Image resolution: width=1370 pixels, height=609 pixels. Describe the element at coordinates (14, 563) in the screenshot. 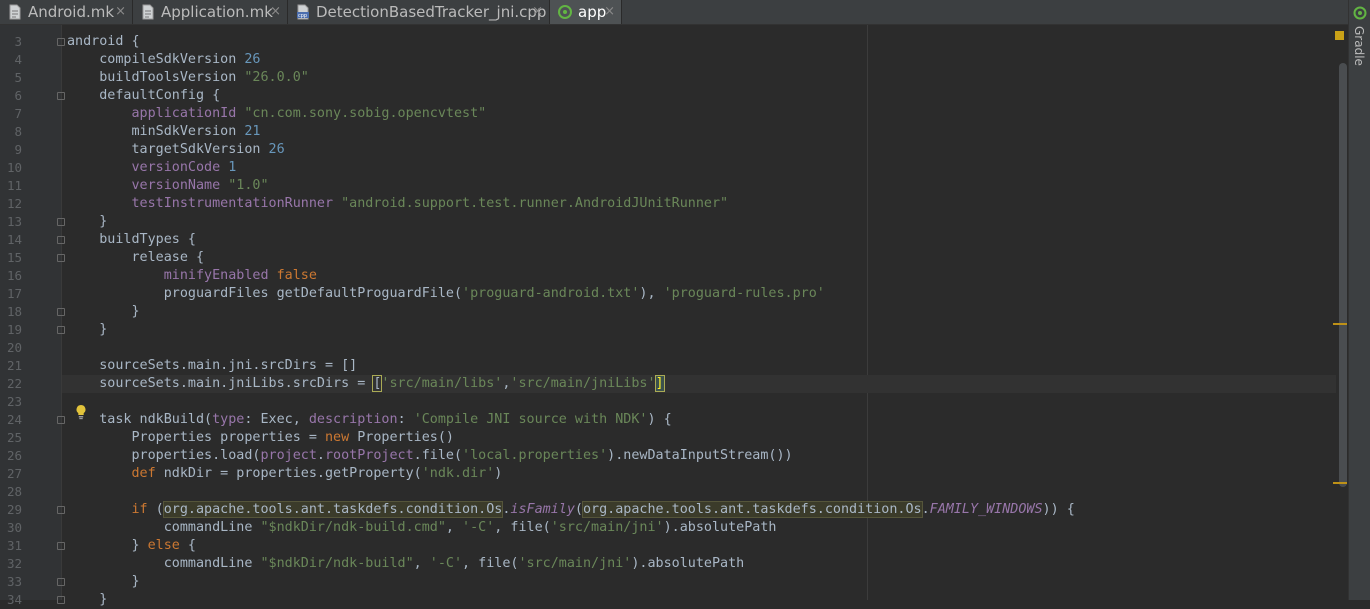

I see `line-number: 32` at that location.